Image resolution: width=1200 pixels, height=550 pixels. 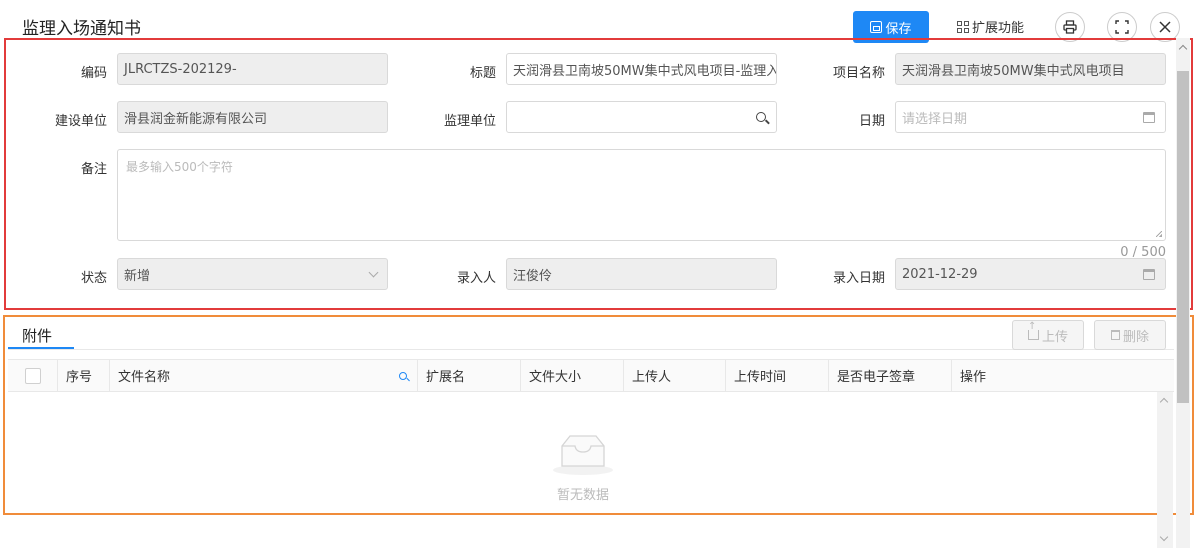 What do you see at coordinates (963, 26) in the screenshot?
I see `grid-icon` at bounding box center [963, 26].